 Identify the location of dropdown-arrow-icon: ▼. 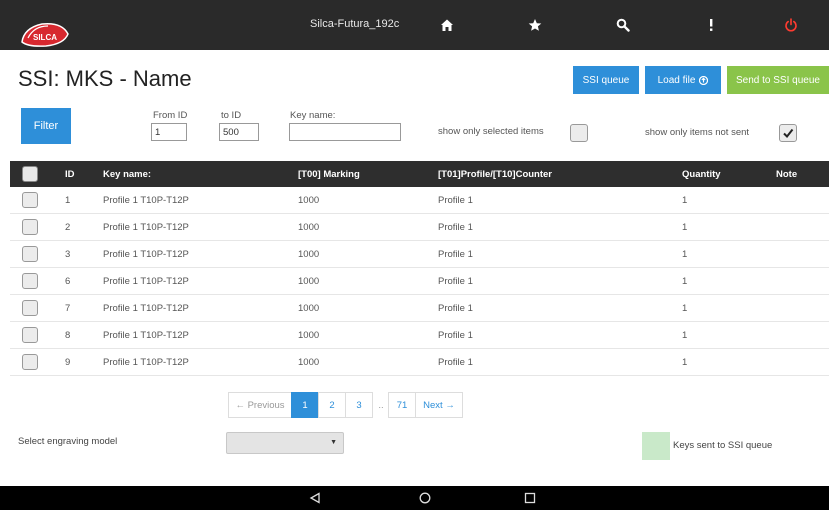
(333, 442).